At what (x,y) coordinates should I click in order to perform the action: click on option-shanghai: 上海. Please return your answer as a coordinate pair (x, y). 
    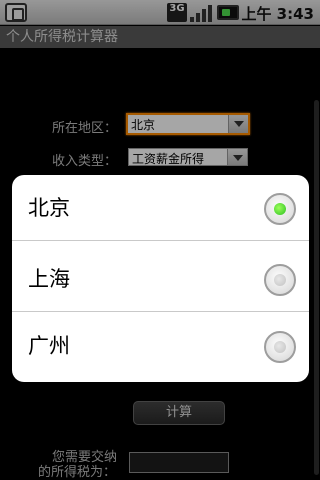
    Looking at the image, I should click on (160, 279).